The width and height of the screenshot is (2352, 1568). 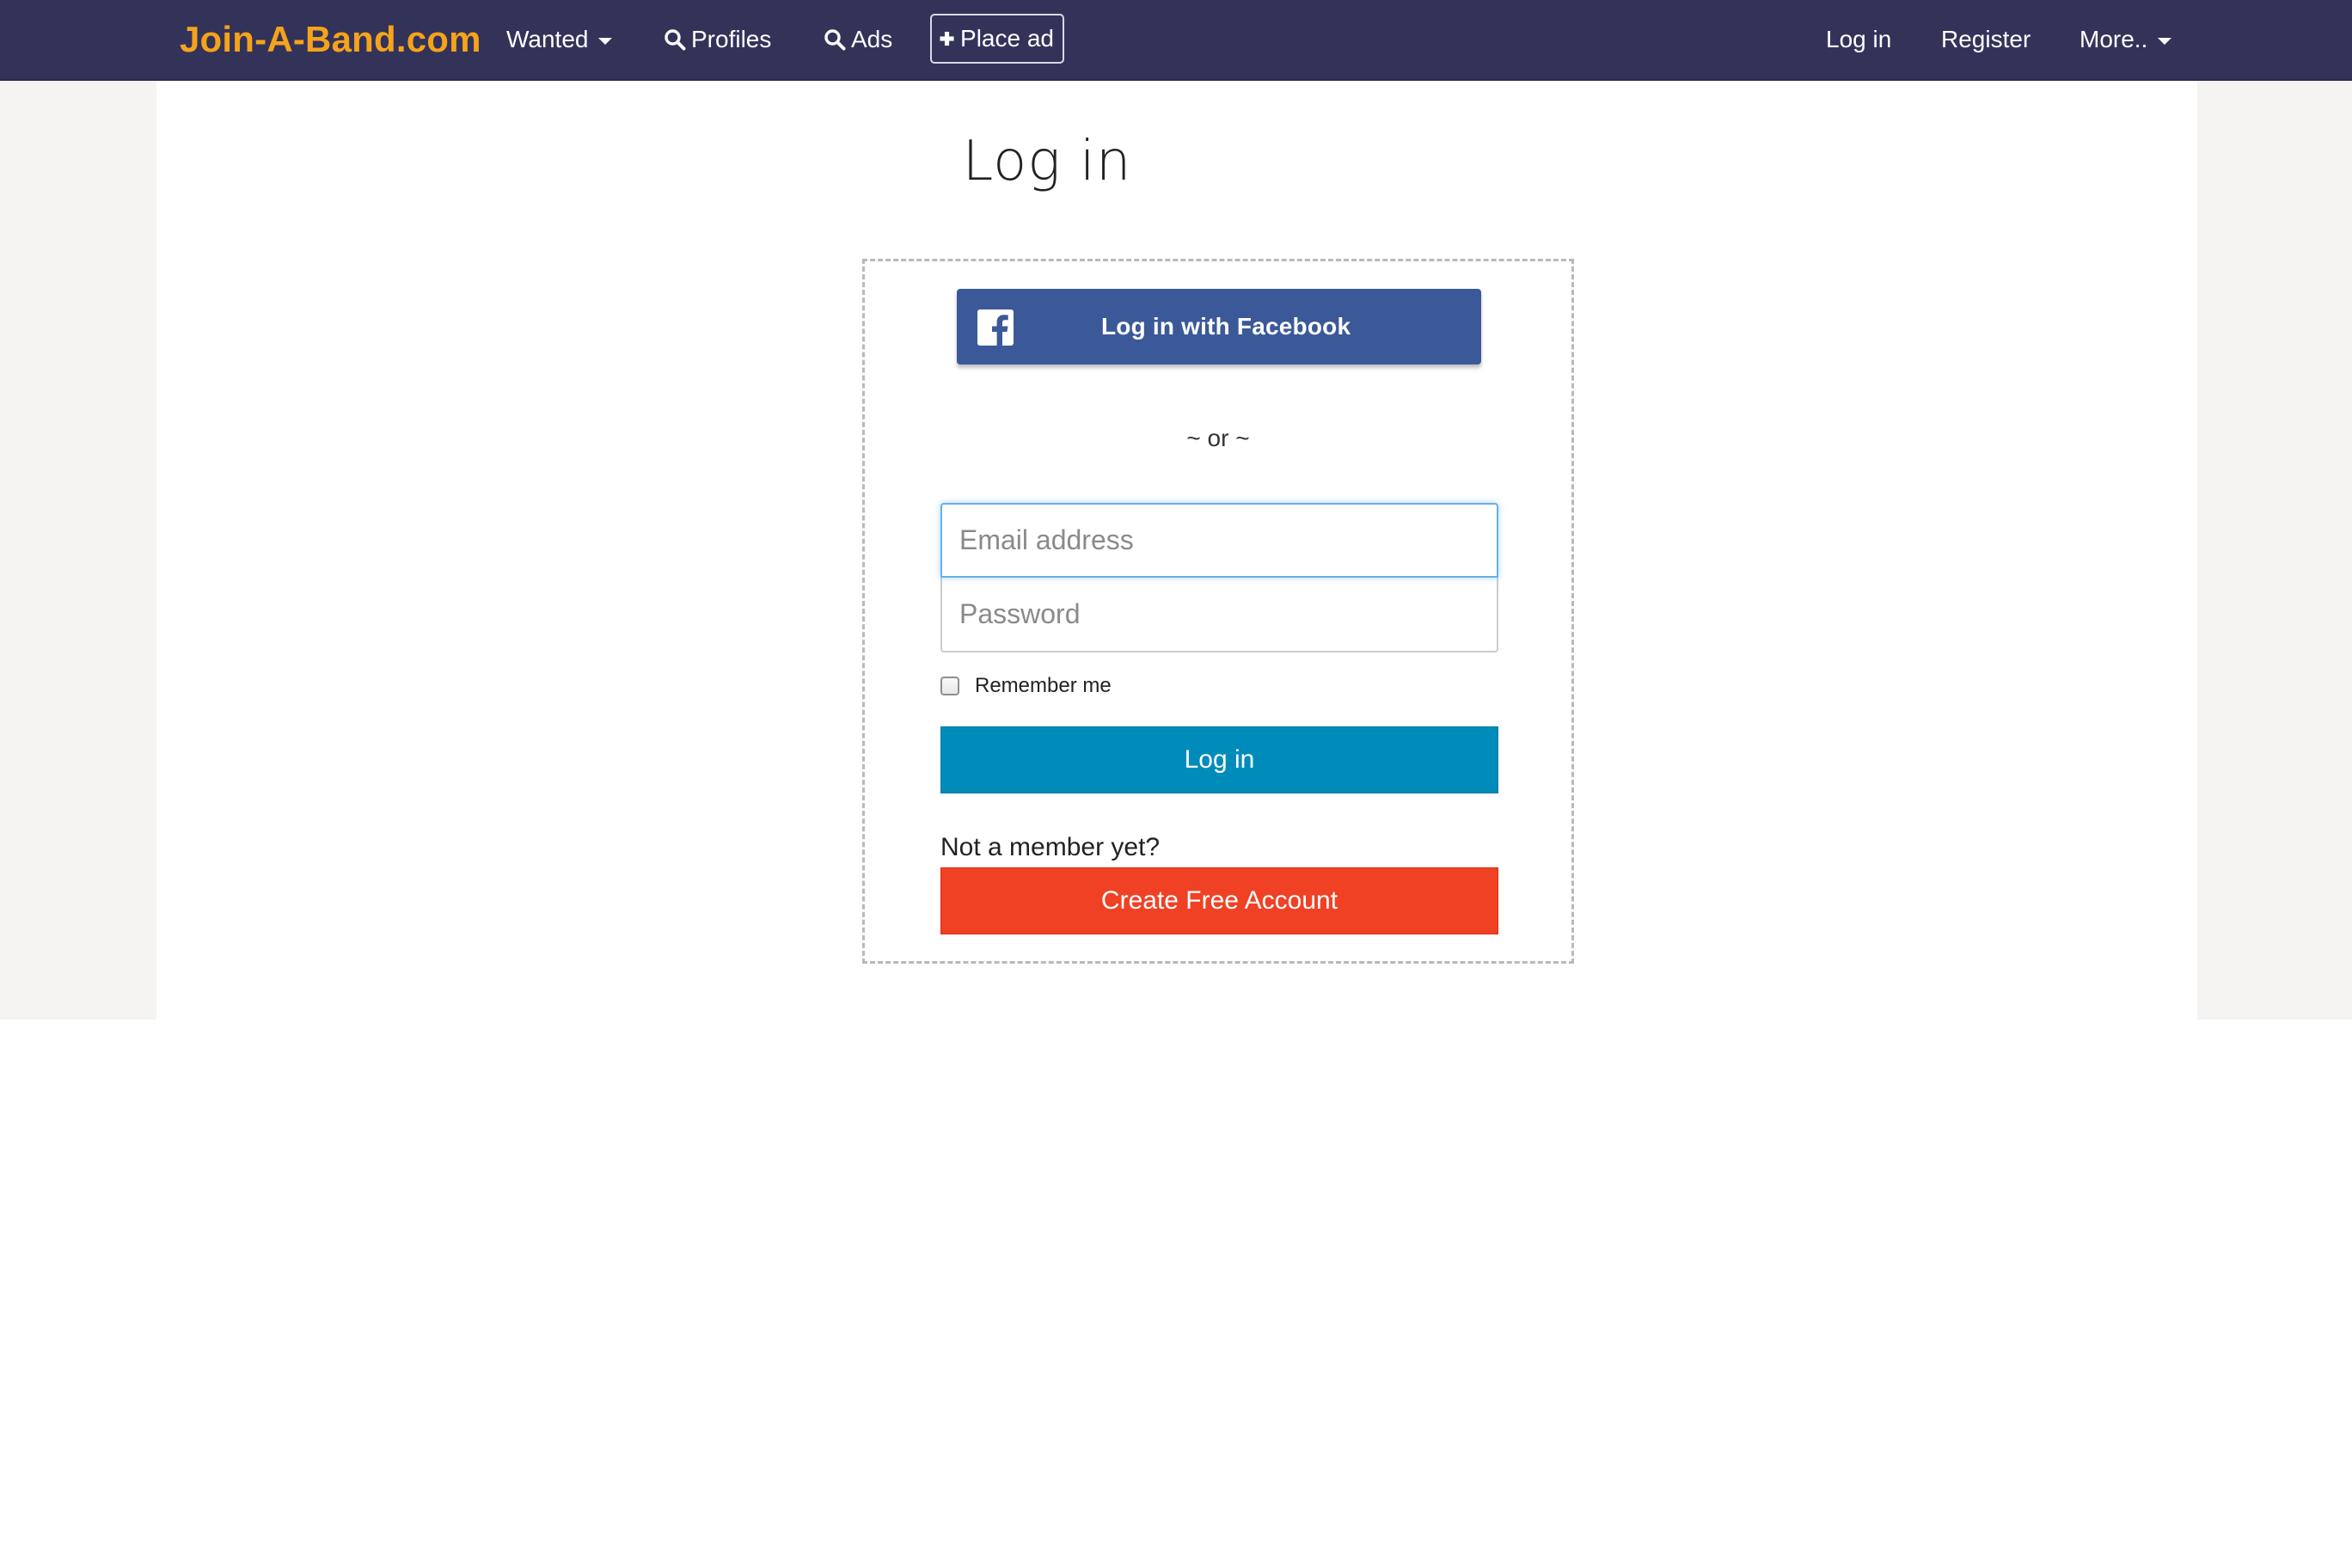 What do you see at coordinates (995, 327) in the screenshot?
I see `facebook-icon` at bounding box center [995, 327].